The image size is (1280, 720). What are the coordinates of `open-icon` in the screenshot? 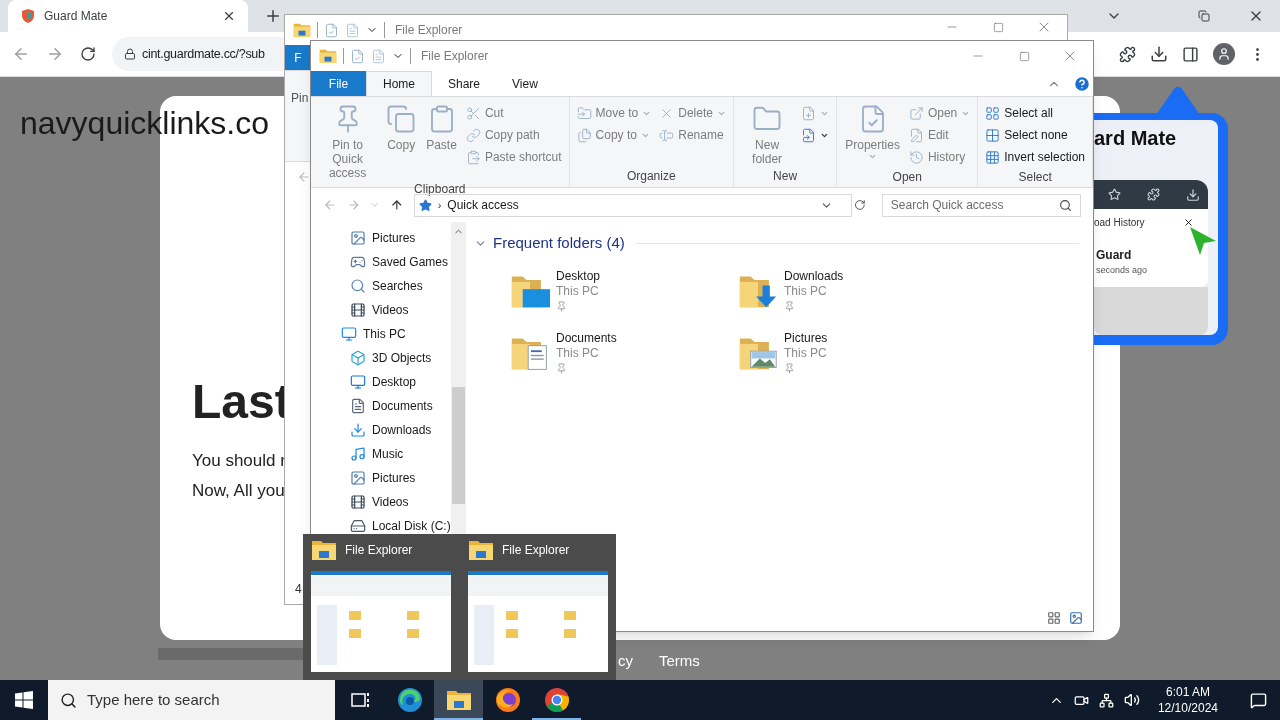 It's located at (916, 113).